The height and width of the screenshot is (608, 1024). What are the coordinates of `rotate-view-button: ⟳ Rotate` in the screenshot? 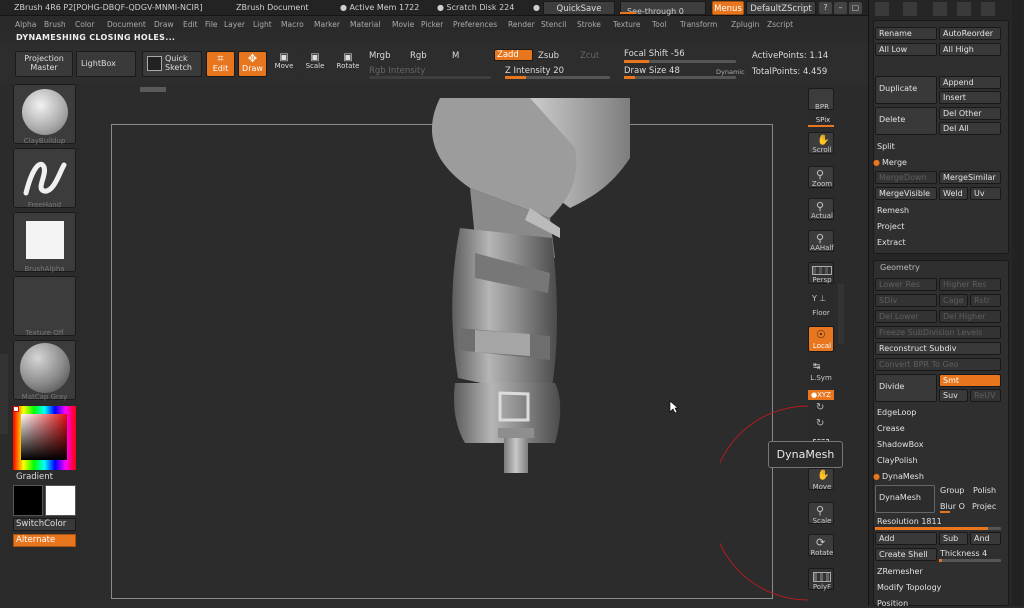 It's located at (821, 545).